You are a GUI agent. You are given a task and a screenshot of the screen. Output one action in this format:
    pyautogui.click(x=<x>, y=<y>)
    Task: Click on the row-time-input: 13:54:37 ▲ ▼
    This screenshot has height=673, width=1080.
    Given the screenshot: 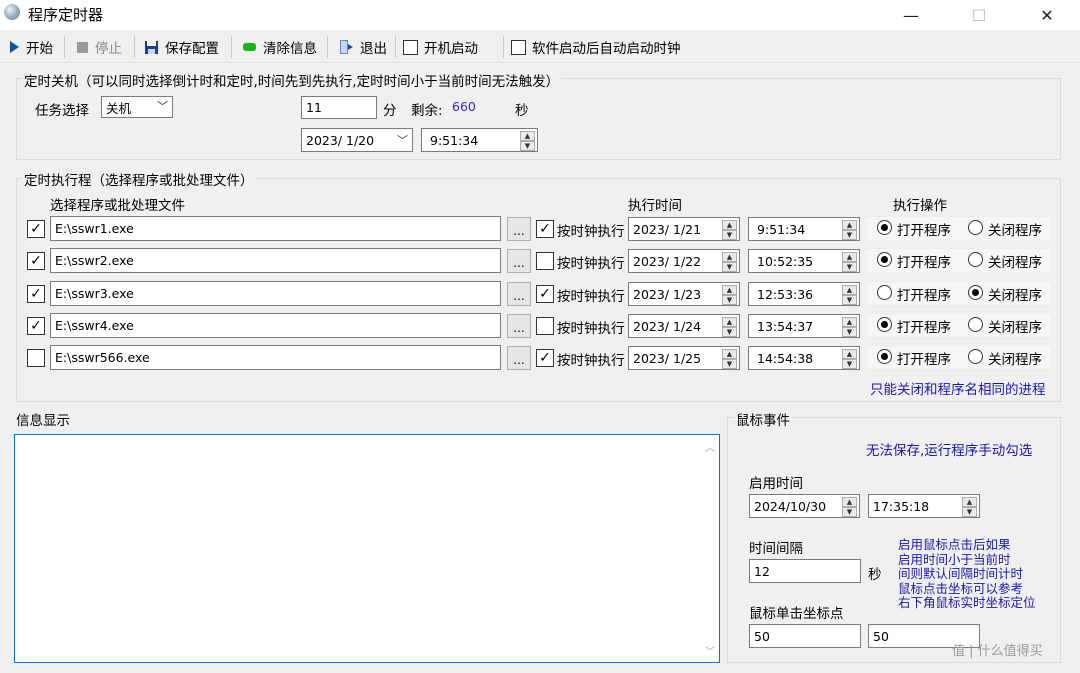 What is the action you would take?
    pyautogui.click(x=804, y=326)
    